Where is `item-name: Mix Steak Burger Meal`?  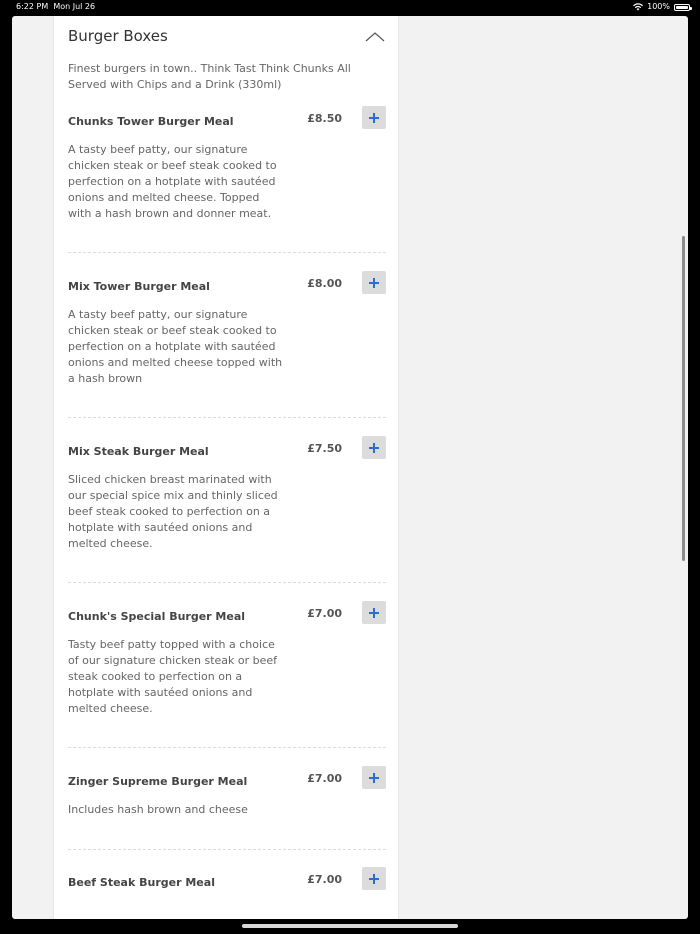 item-name: Mix Steak Burger Meal is located at coordinates (138, 451).